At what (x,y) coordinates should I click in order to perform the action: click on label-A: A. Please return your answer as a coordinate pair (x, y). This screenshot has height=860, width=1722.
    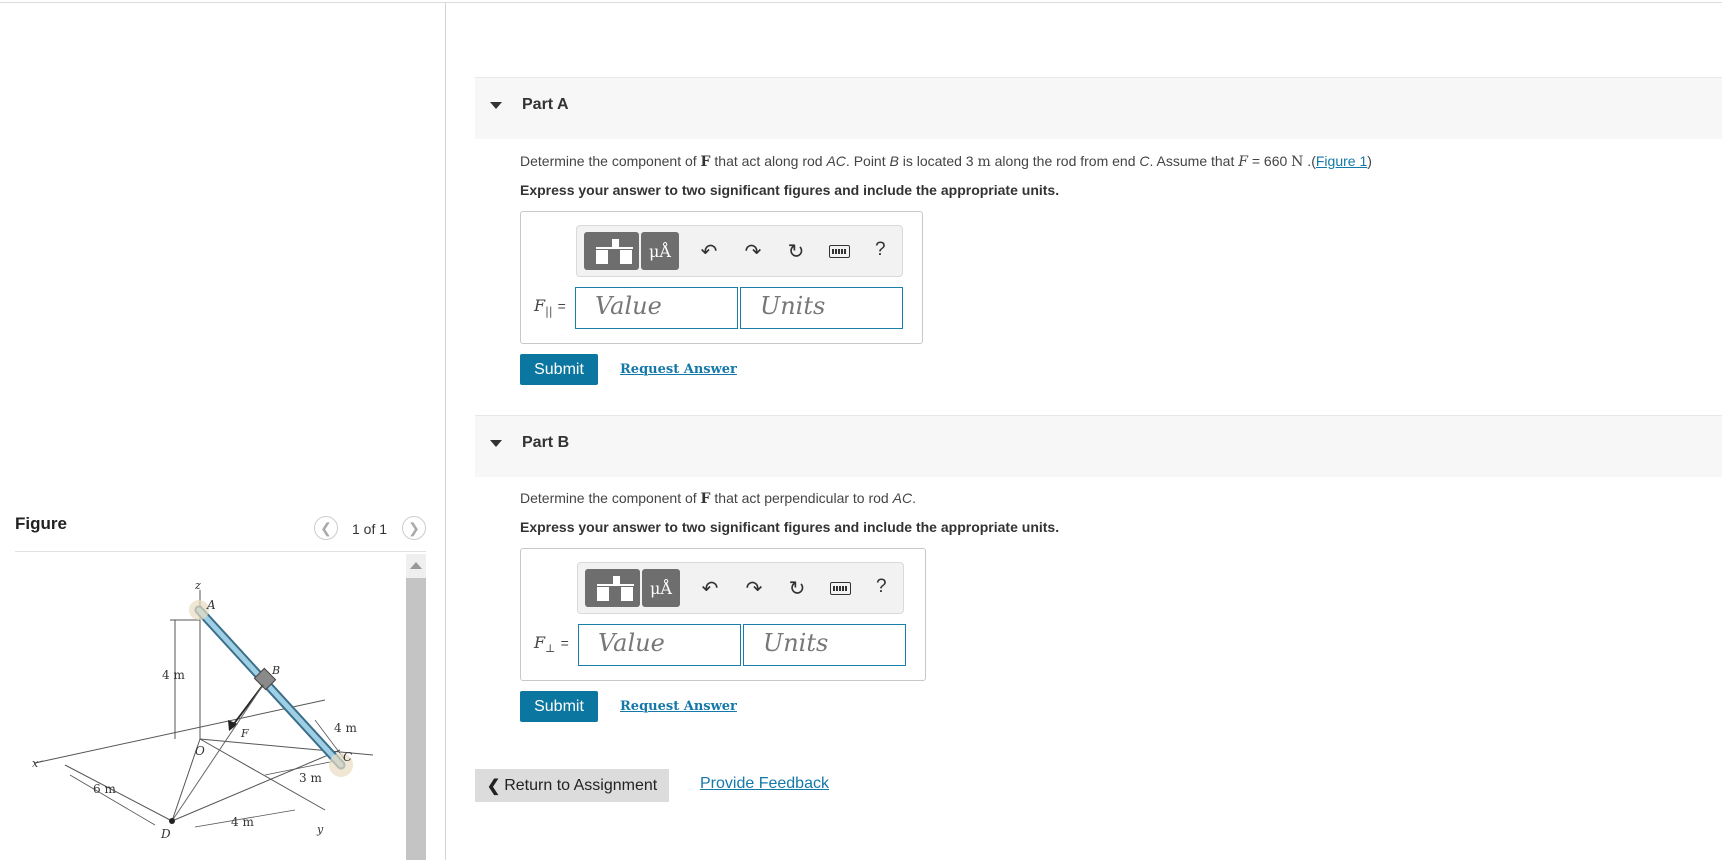
    Looking at the image, I should click on (211, 605).